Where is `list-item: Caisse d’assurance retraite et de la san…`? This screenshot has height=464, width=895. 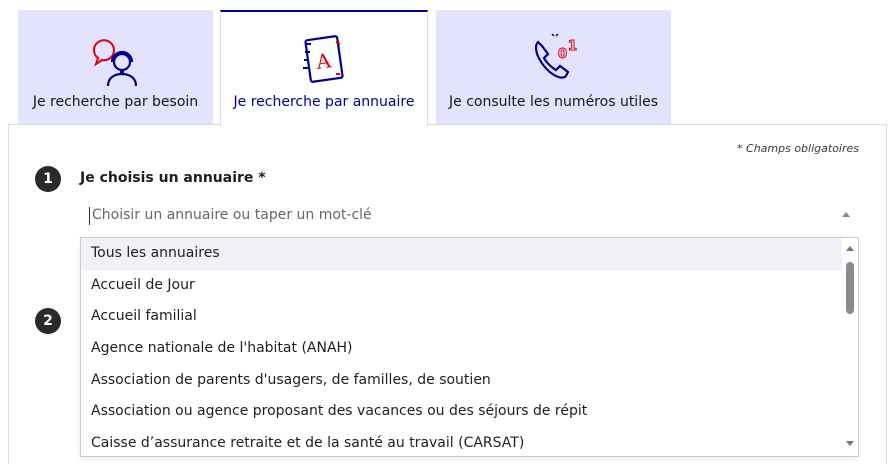 list-item: Caisse d’assurance retraite et de la san… is located at coordinates (469, 442).